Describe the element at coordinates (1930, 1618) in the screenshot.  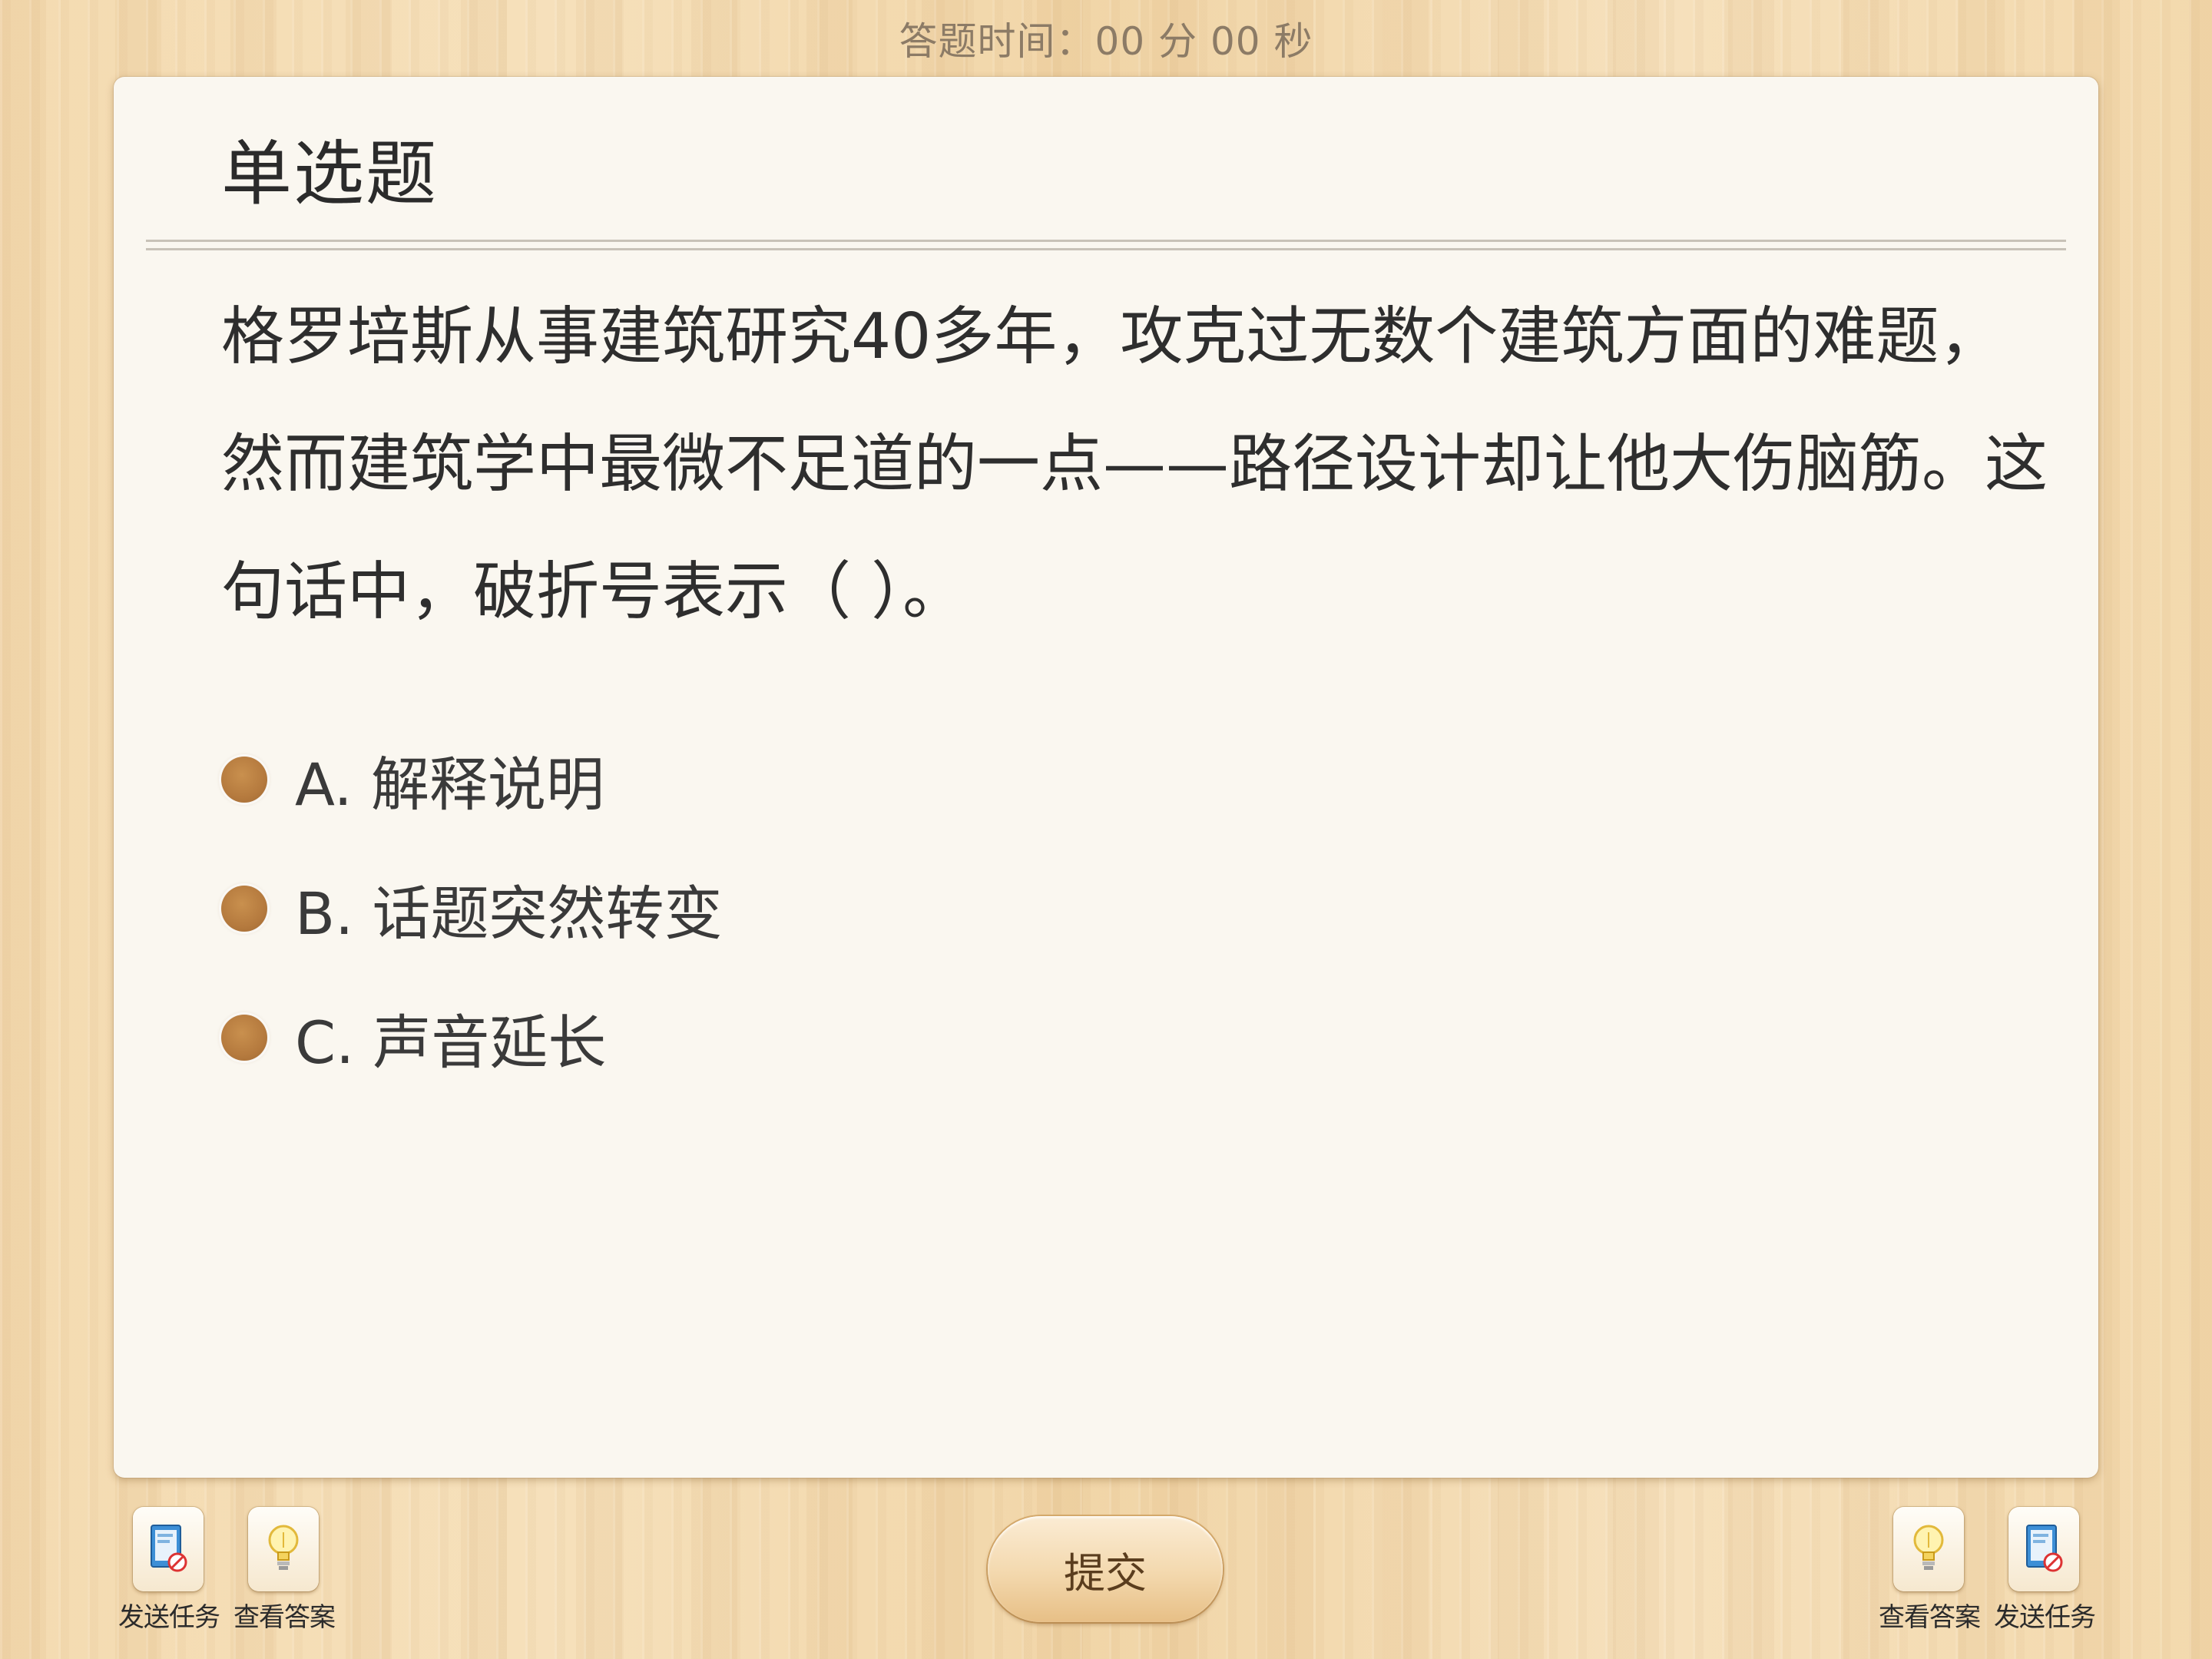
I see `view-answer-label-right: 查看答案` at that location.